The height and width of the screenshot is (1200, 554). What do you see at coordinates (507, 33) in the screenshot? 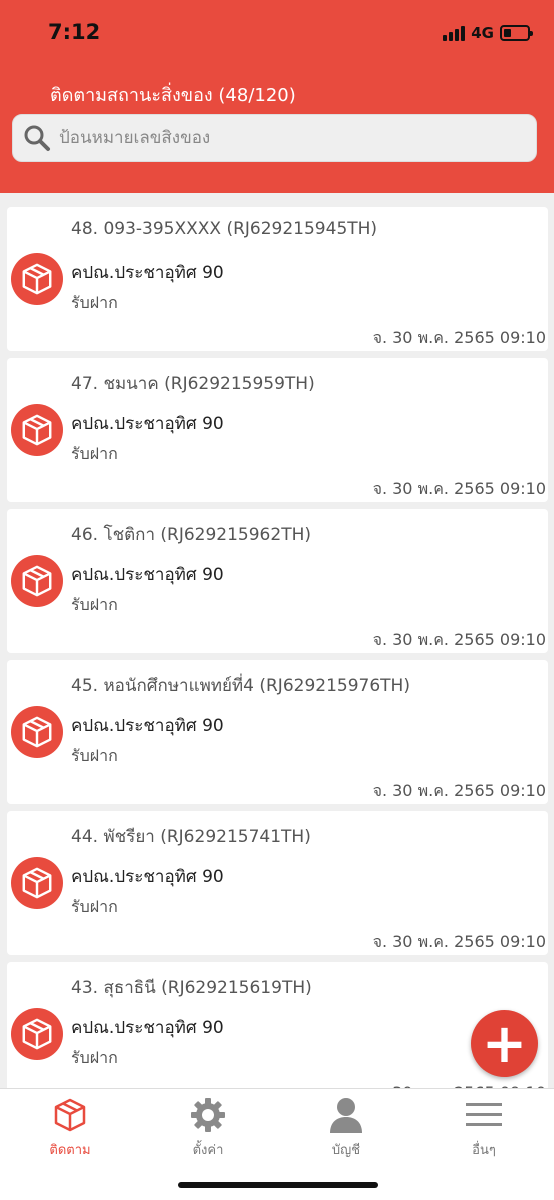
I see `battery-level` at bounding box center [507, 33].